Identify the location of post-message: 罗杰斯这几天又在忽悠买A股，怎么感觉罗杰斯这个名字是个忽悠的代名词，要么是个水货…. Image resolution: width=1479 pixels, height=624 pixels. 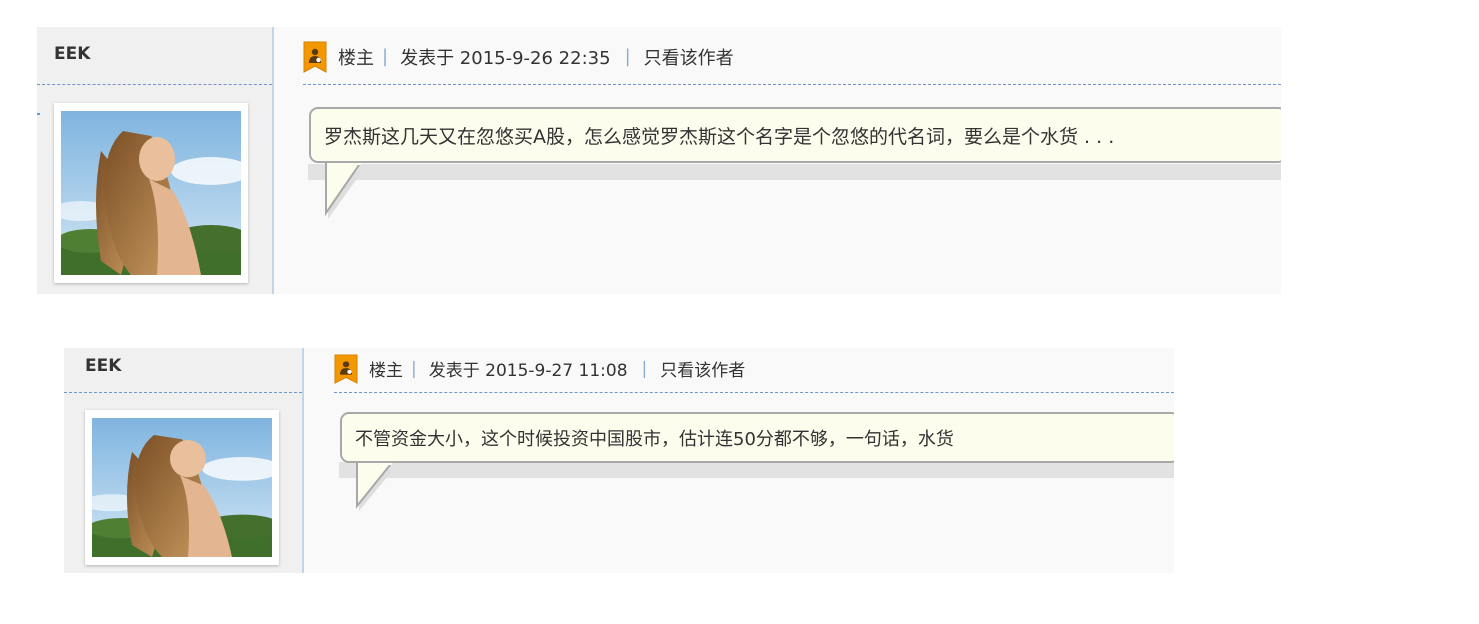
(795, 135).